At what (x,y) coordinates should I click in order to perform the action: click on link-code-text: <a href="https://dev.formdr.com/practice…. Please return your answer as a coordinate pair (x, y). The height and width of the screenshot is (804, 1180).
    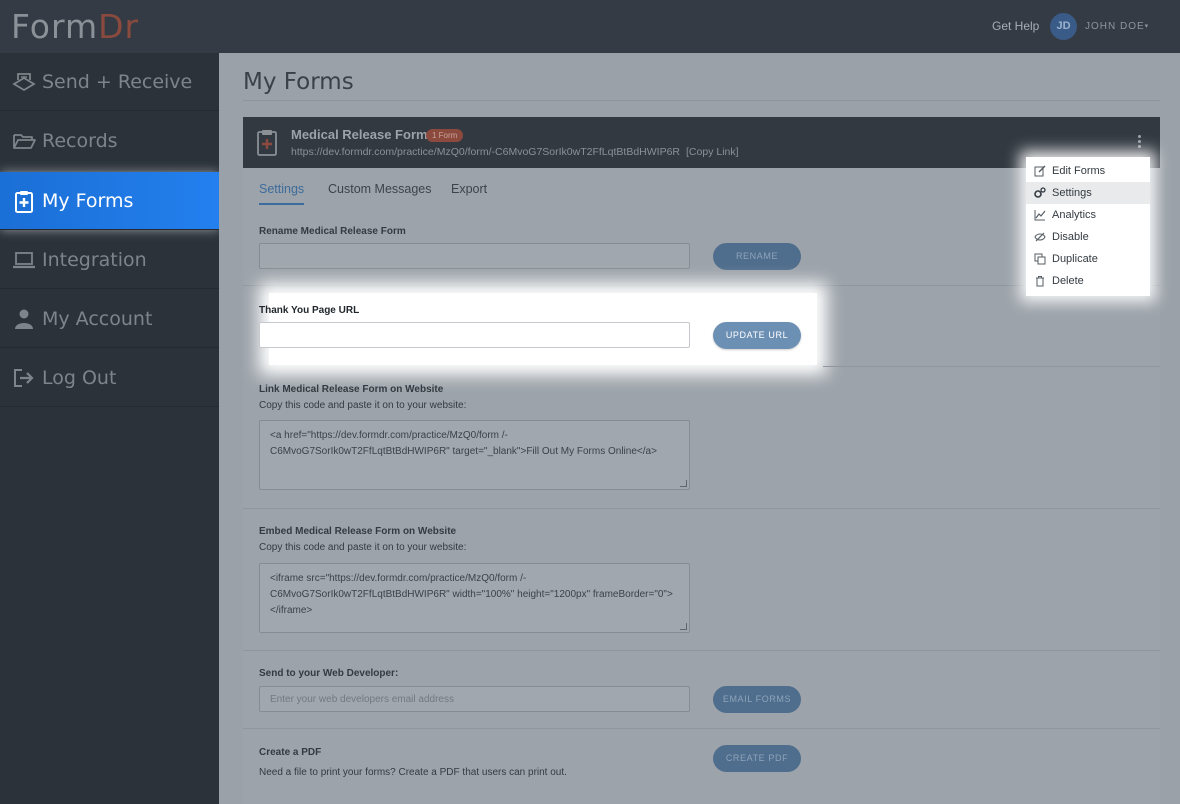
    Looking at the image, I should click on (463, 443).